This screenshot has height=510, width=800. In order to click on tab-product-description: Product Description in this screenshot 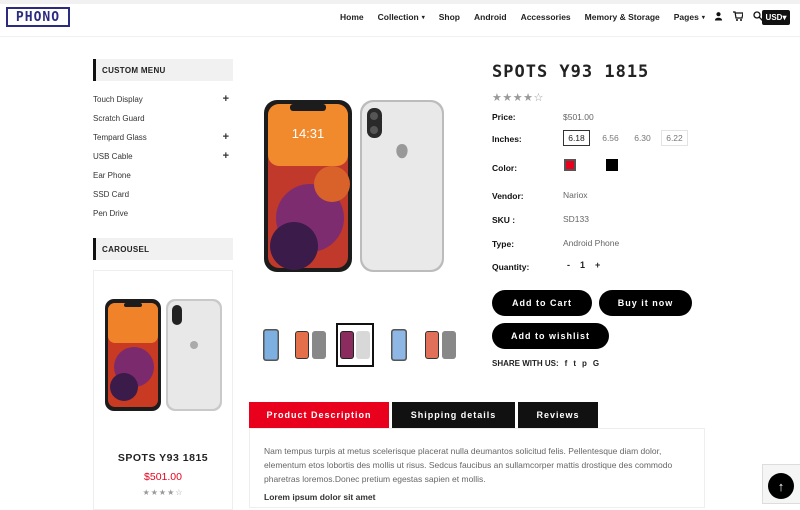, I will do `click(319, 415)`.